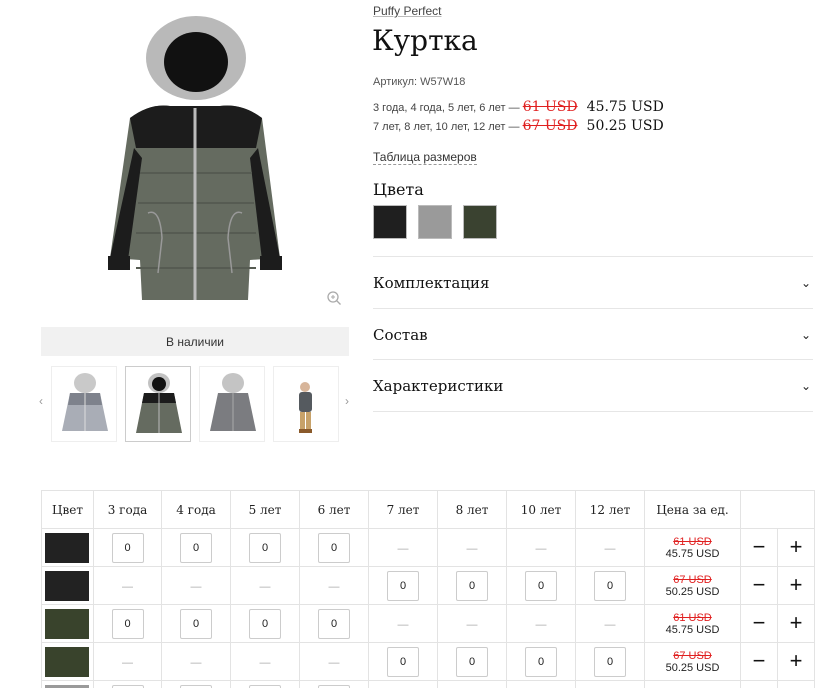  What do you see at coordinates (438, 385) in the screenshot?
I see `accordion-label: Характеристики` at bounding box center [438, 385].